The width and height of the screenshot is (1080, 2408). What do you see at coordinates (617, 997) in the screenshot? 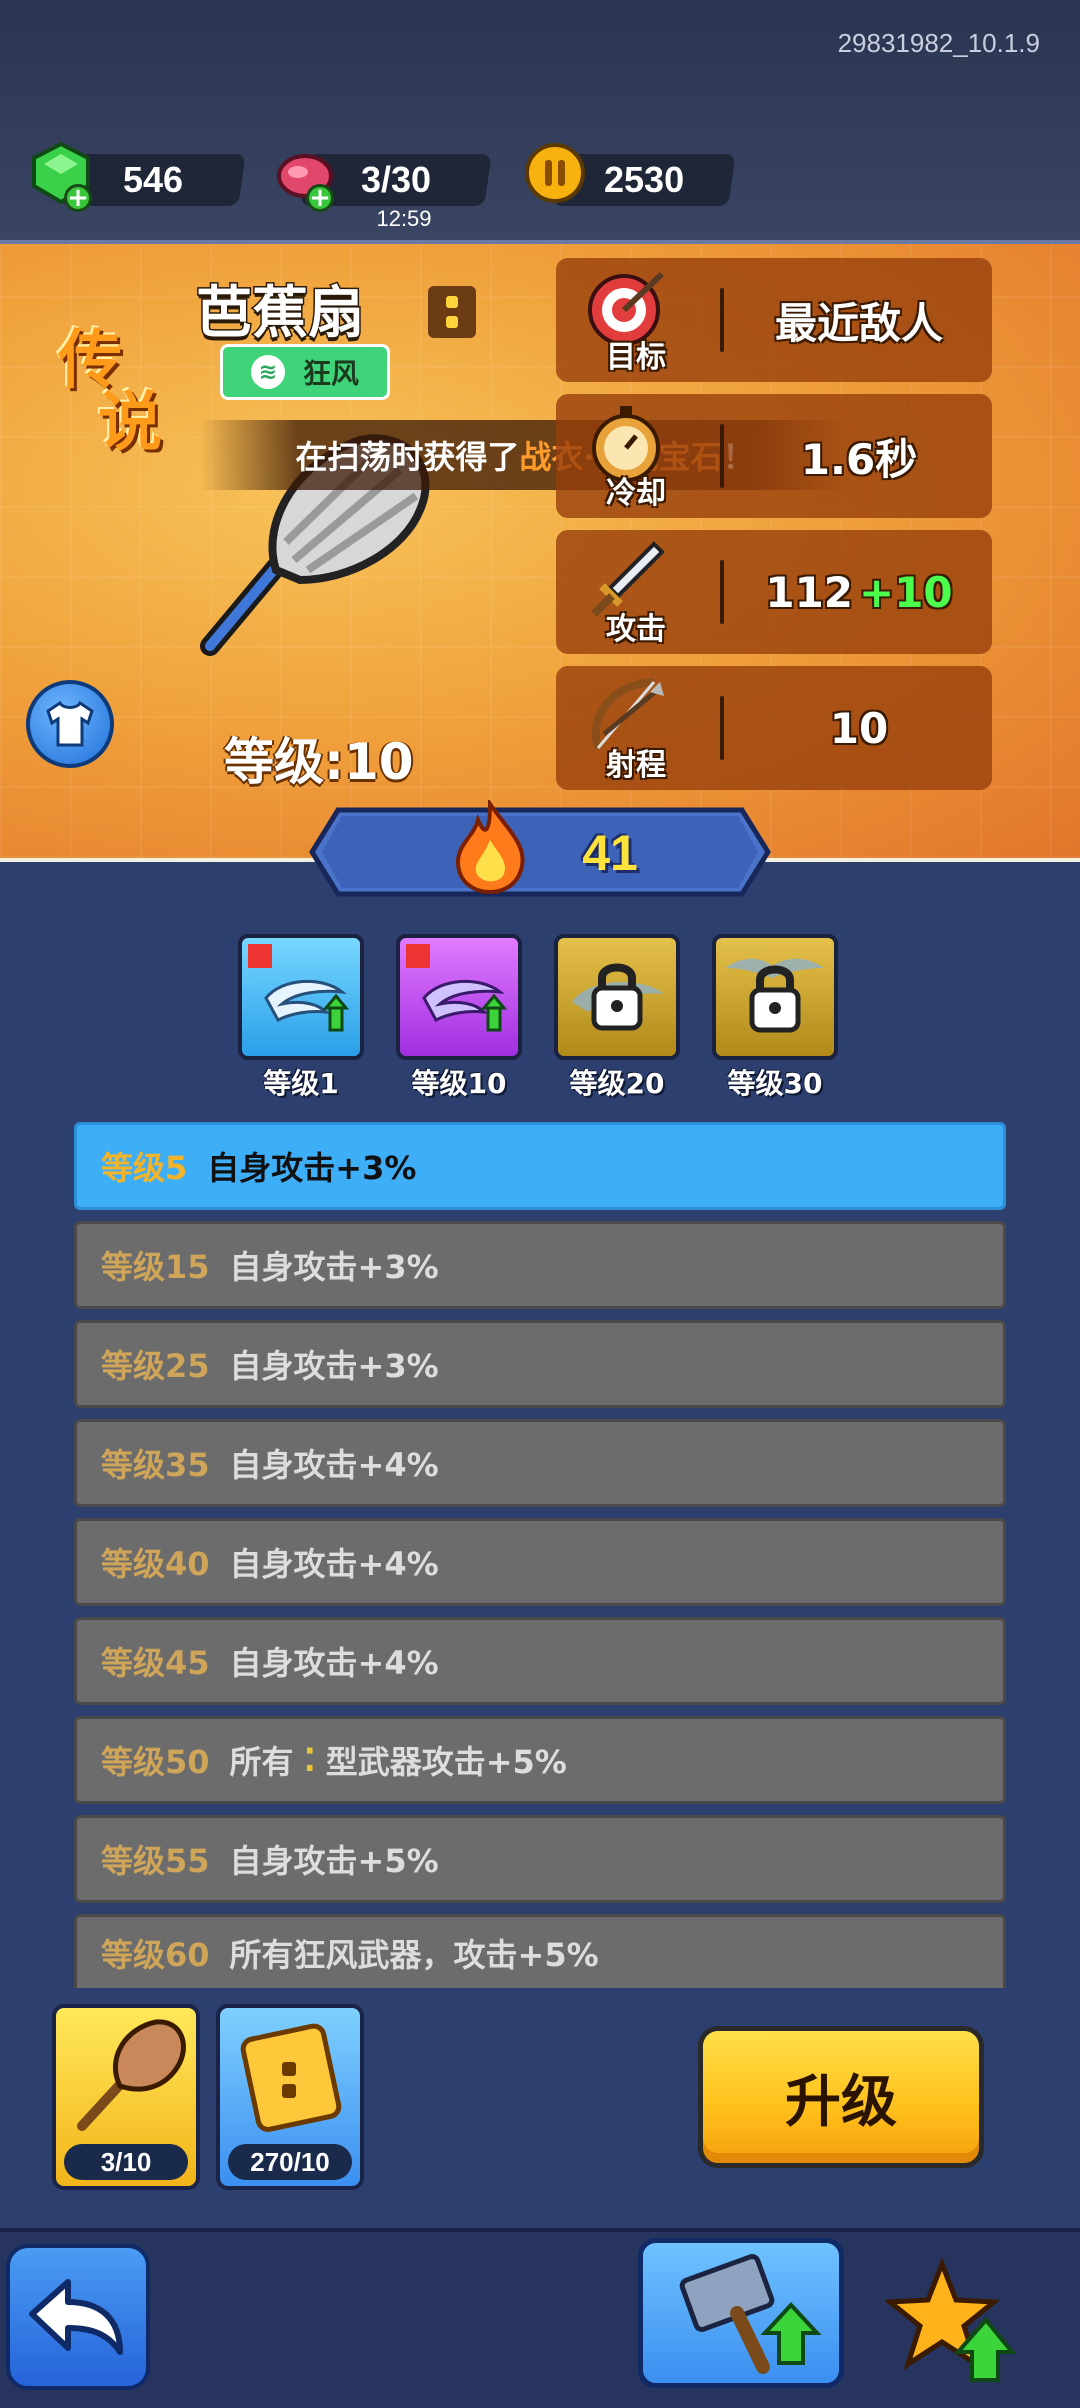
I see `skill-slot-3-locked` at bounding box center [617, 997].